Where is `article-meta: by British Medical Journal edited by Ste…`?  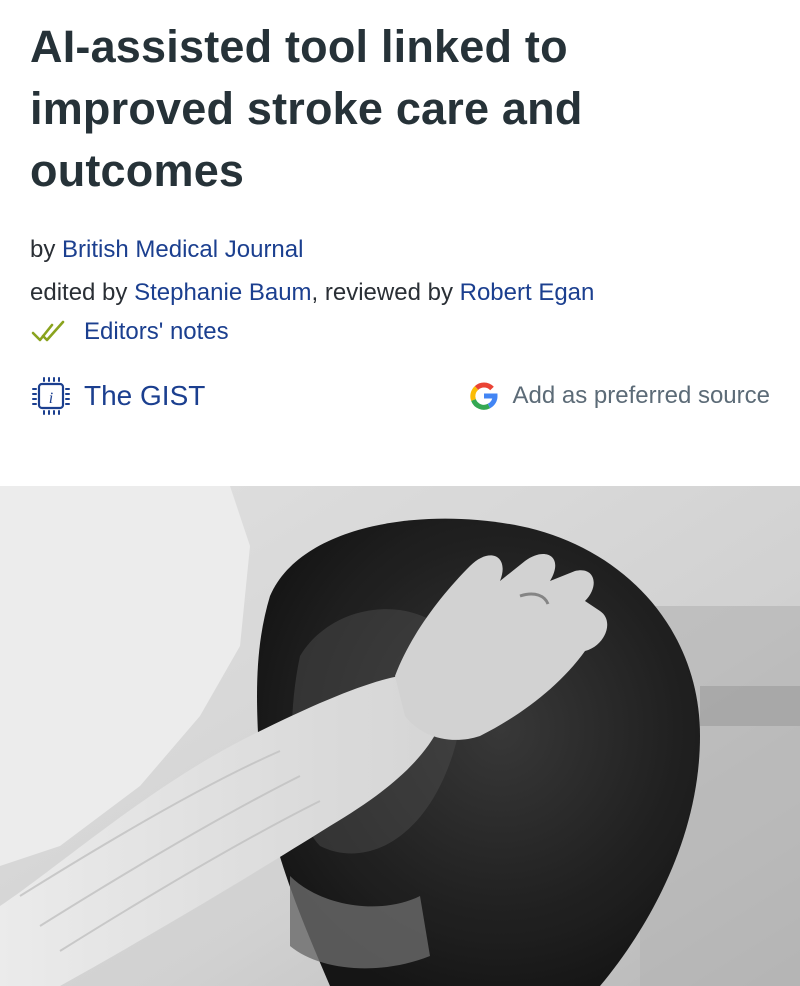 article-meta: by British Medical Journal edited by Ste… is located at coordinates (400, 271).